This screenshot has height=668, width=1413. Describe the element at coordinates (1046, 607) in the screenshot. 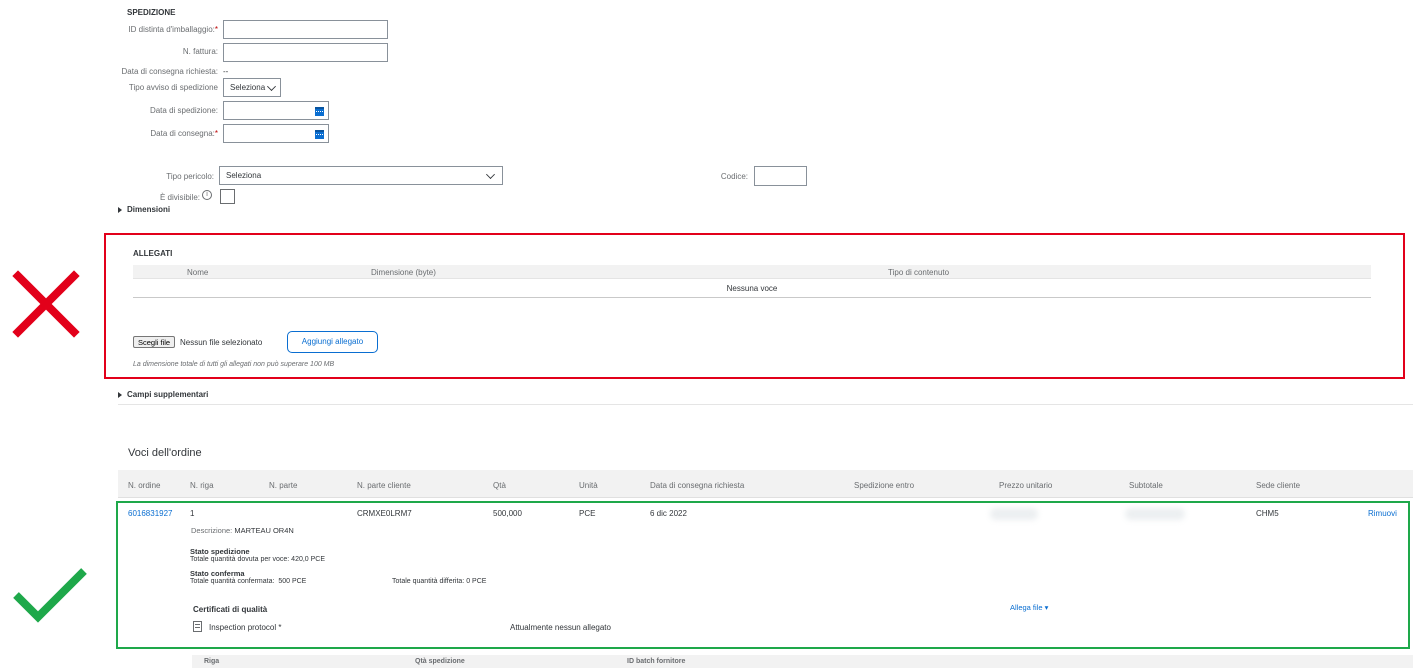

I see `chevron-down-icon: ▾` at that location.